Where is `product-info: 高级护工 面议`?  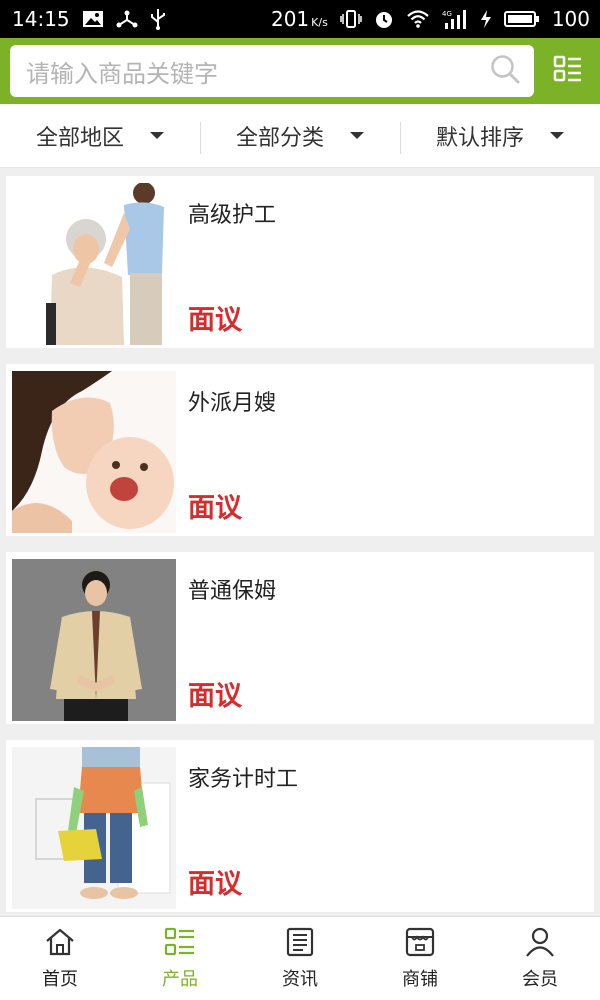 product-info: 高级护工 面议 is located at coordinates (385, 262).